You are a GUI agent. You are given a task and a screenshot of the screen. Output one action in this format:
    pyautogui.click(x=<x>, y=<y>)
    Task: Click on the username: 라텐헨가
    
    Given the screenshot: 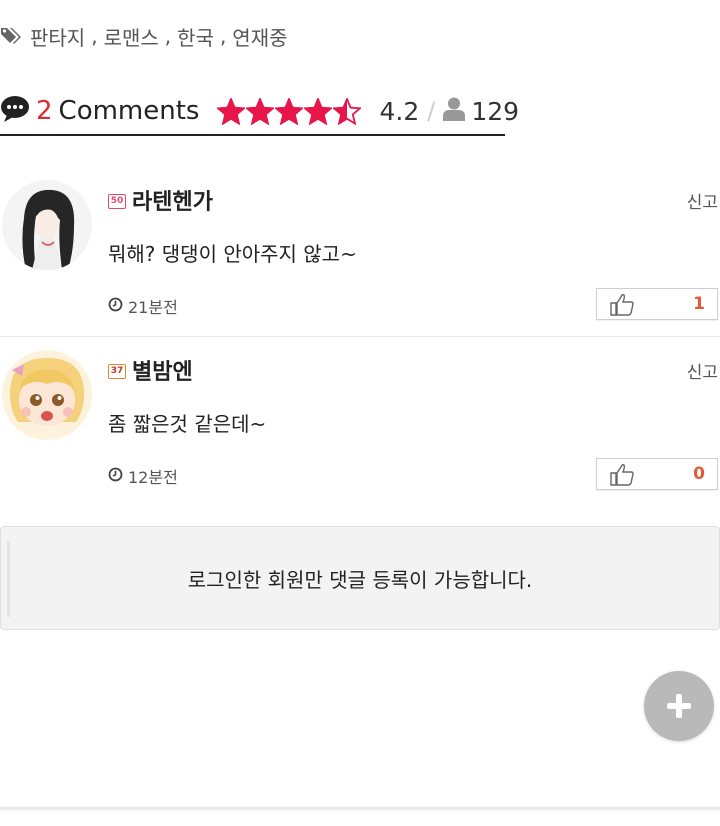 What is the action you would take?
    pyautogui.click(x=172, y=200)
    